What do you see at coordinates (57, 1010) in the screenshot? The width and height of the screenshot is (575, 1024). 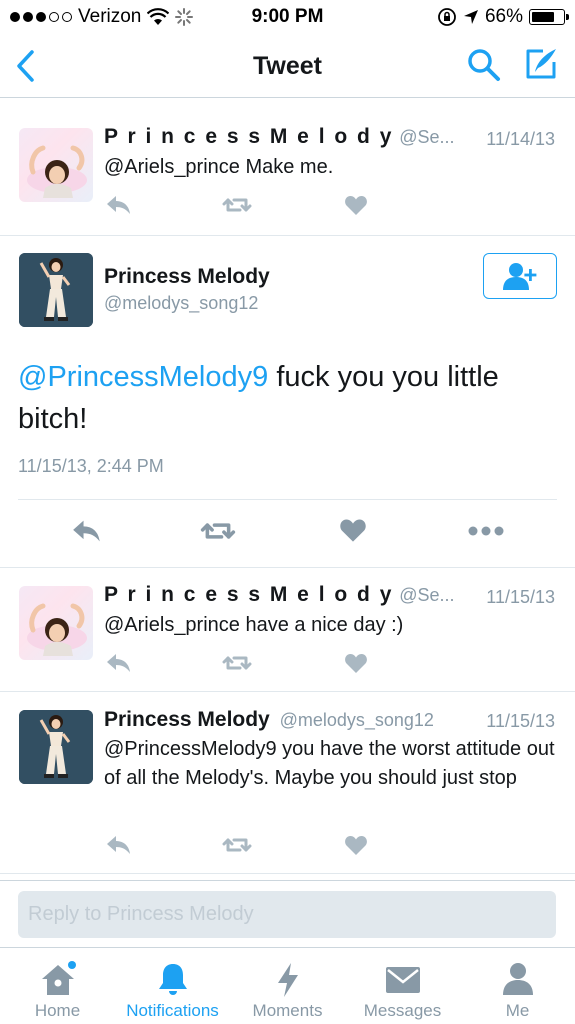 I see `tab-label: Home` at bounding box center [57, 1010].